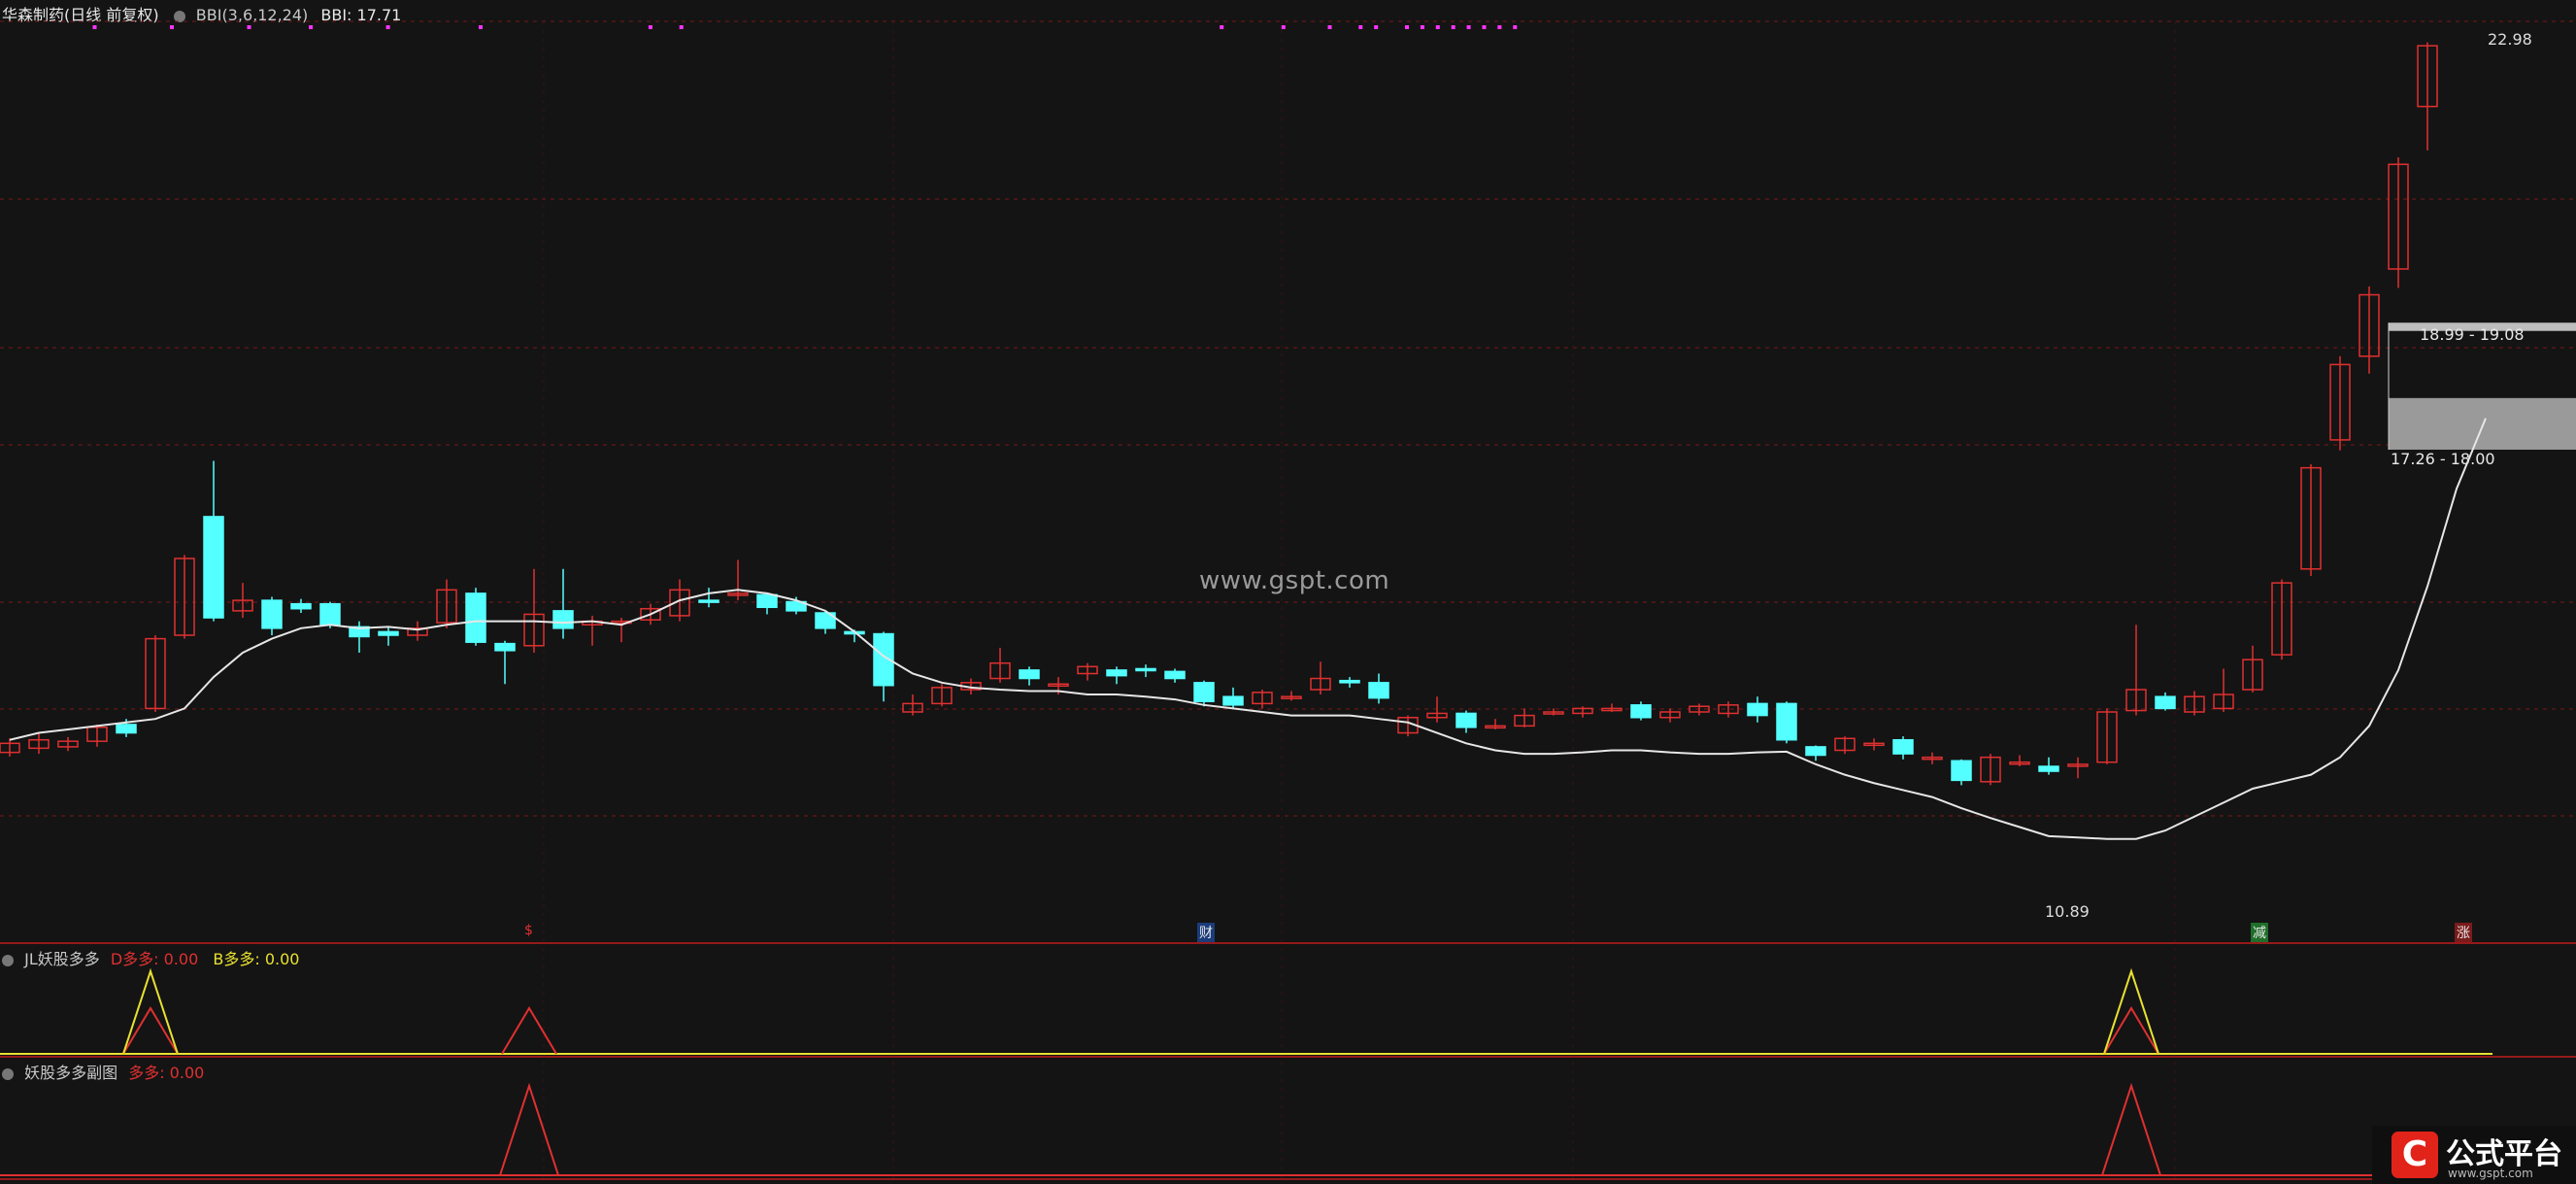 This screenshot has height=1184, width=2576. I want to click on sub2-lines, so click(1246, 1129).